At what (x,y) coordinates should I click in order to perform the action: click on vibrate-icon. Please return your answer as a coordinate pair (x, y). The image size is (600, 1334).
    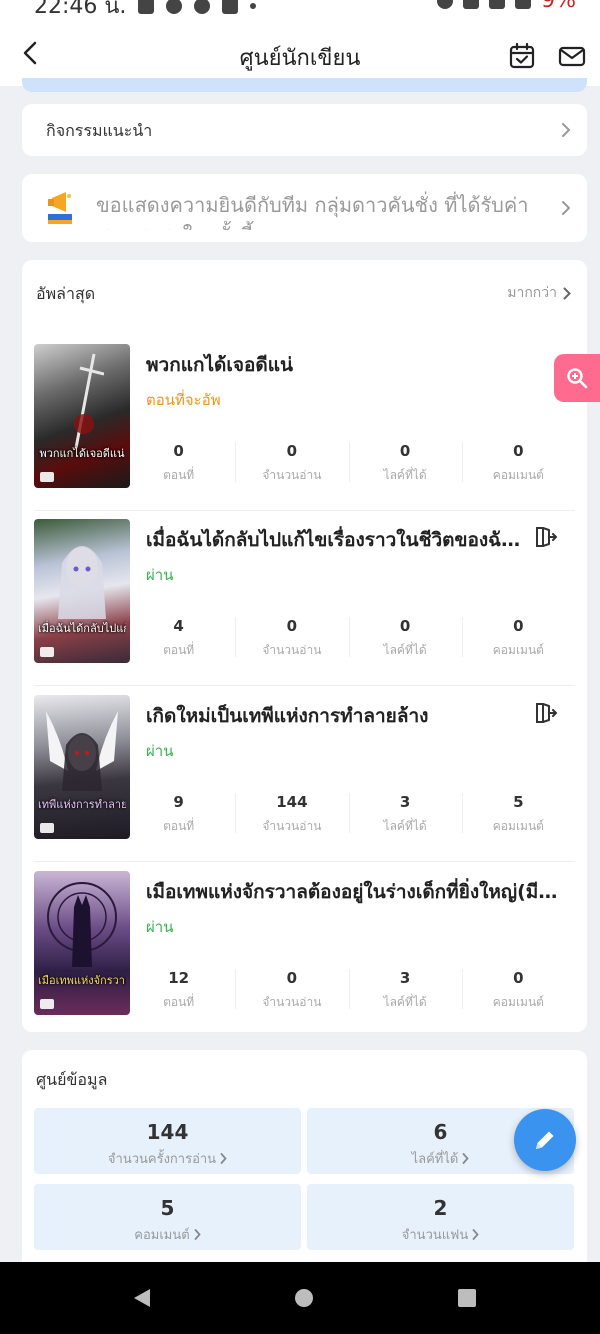
    Looking at the image, I should click on (471, 4).